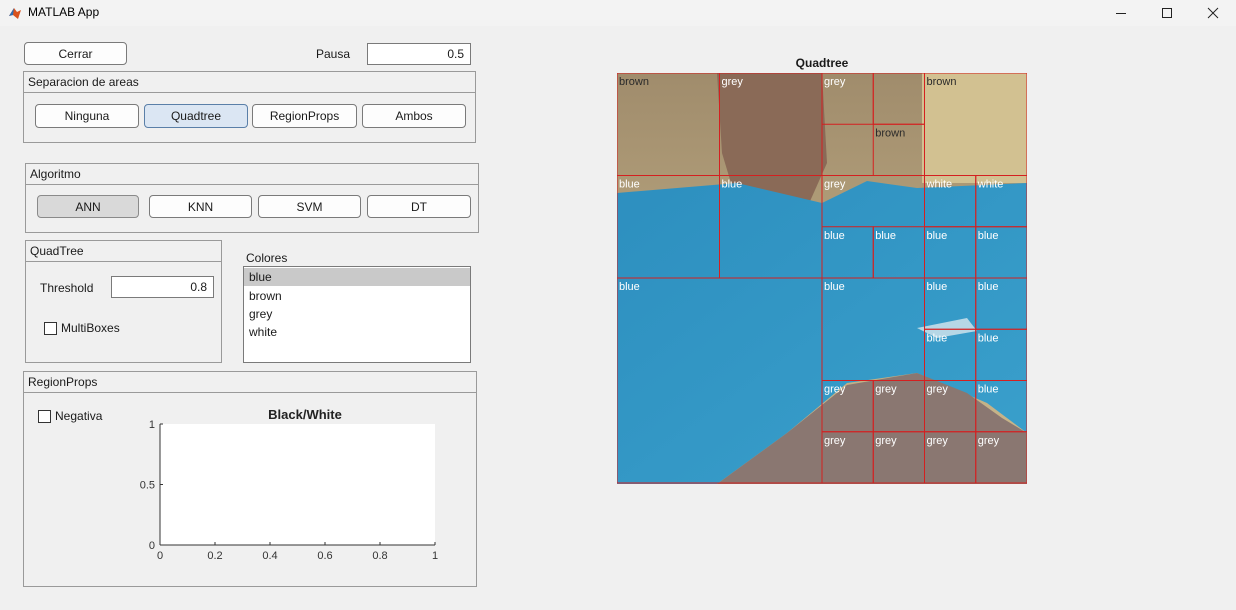 This screenshot has width=1236, height=610. What do you see at coordinates (64, 12) in the screenshot?
I see `window-title: MATLAB App` at bounding box center [64, 12].